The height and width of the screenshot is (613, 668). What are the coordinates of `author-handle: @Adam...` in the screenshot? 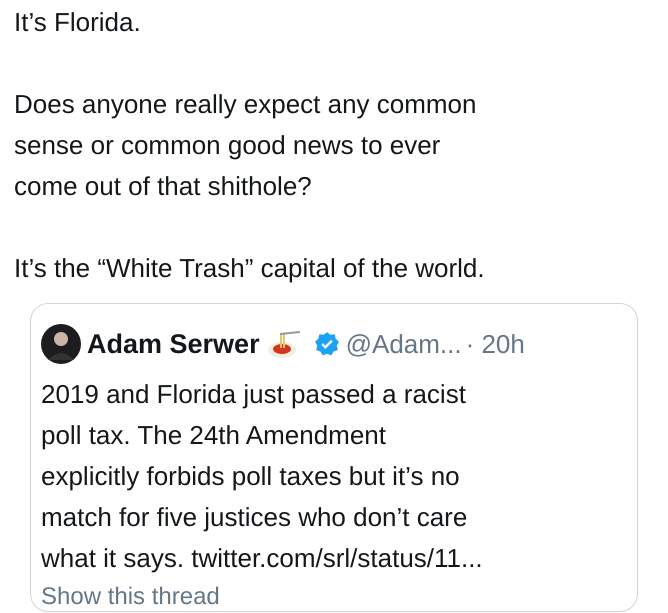 It's located at (404, 344).